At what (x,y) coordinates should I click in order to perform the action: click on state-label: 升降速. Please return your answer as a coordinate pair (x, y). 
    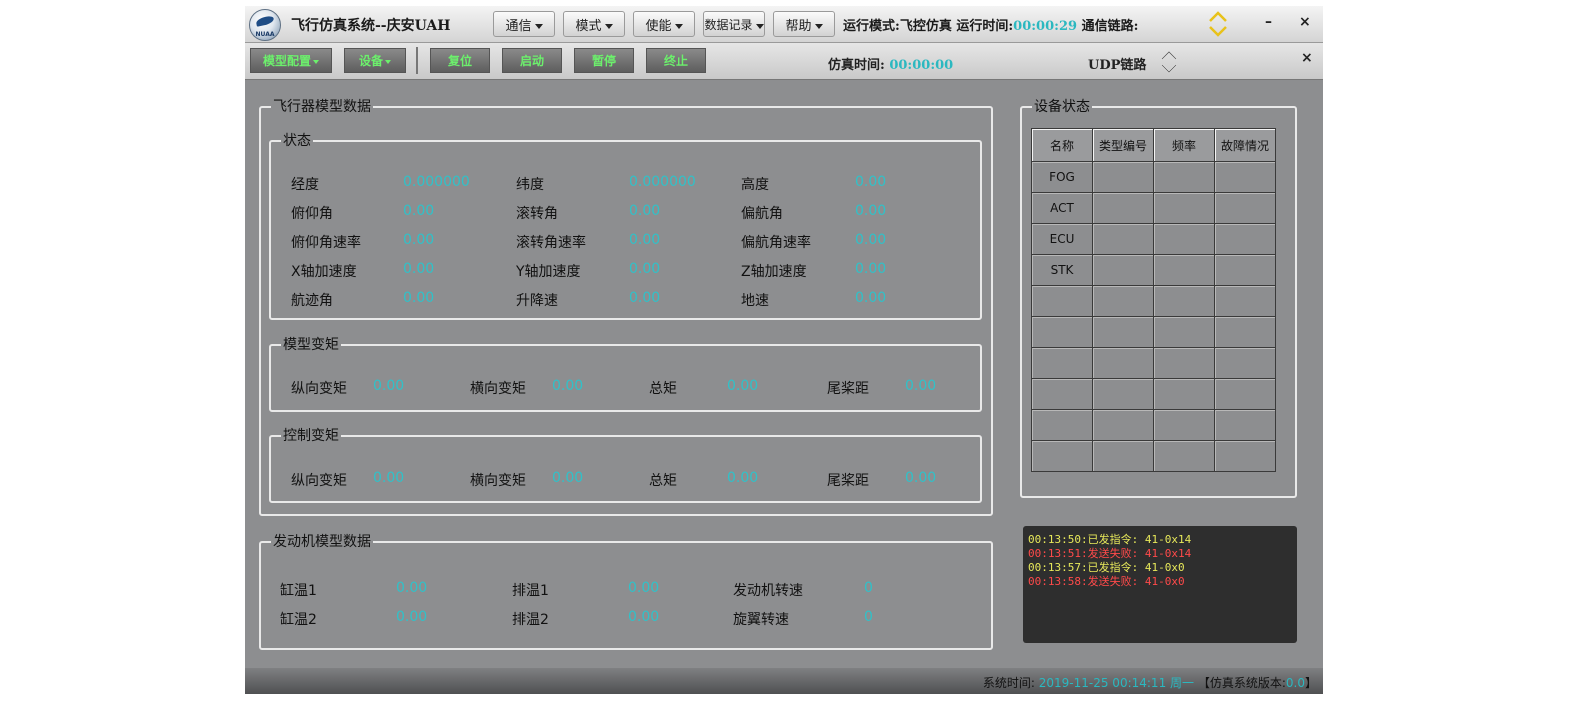
    Looking at the image, I should click on (537, 301).